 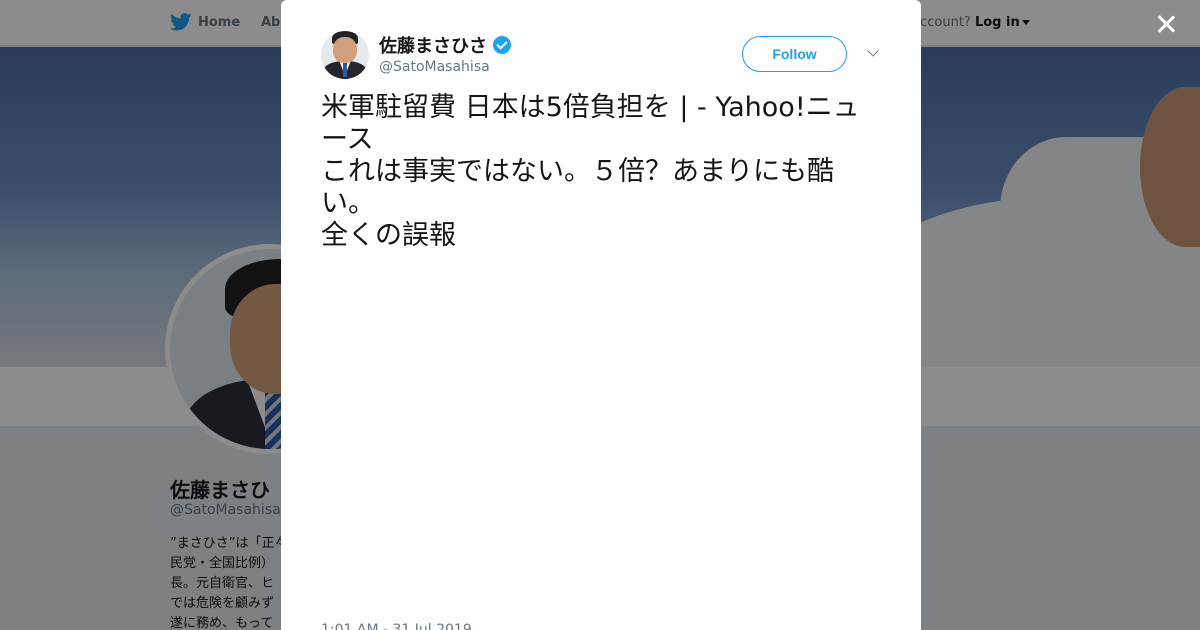 I want to click on follow-button: Follow, so click(x=794, y=54).